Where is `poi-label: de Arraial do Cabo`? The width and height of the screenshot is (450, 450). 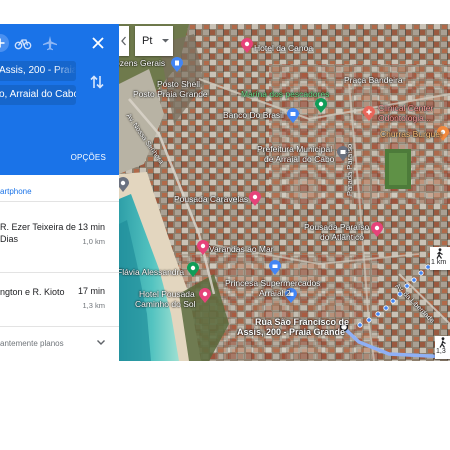
poi-label: de Arraial do Cabo is located at coordinates (299, 159).